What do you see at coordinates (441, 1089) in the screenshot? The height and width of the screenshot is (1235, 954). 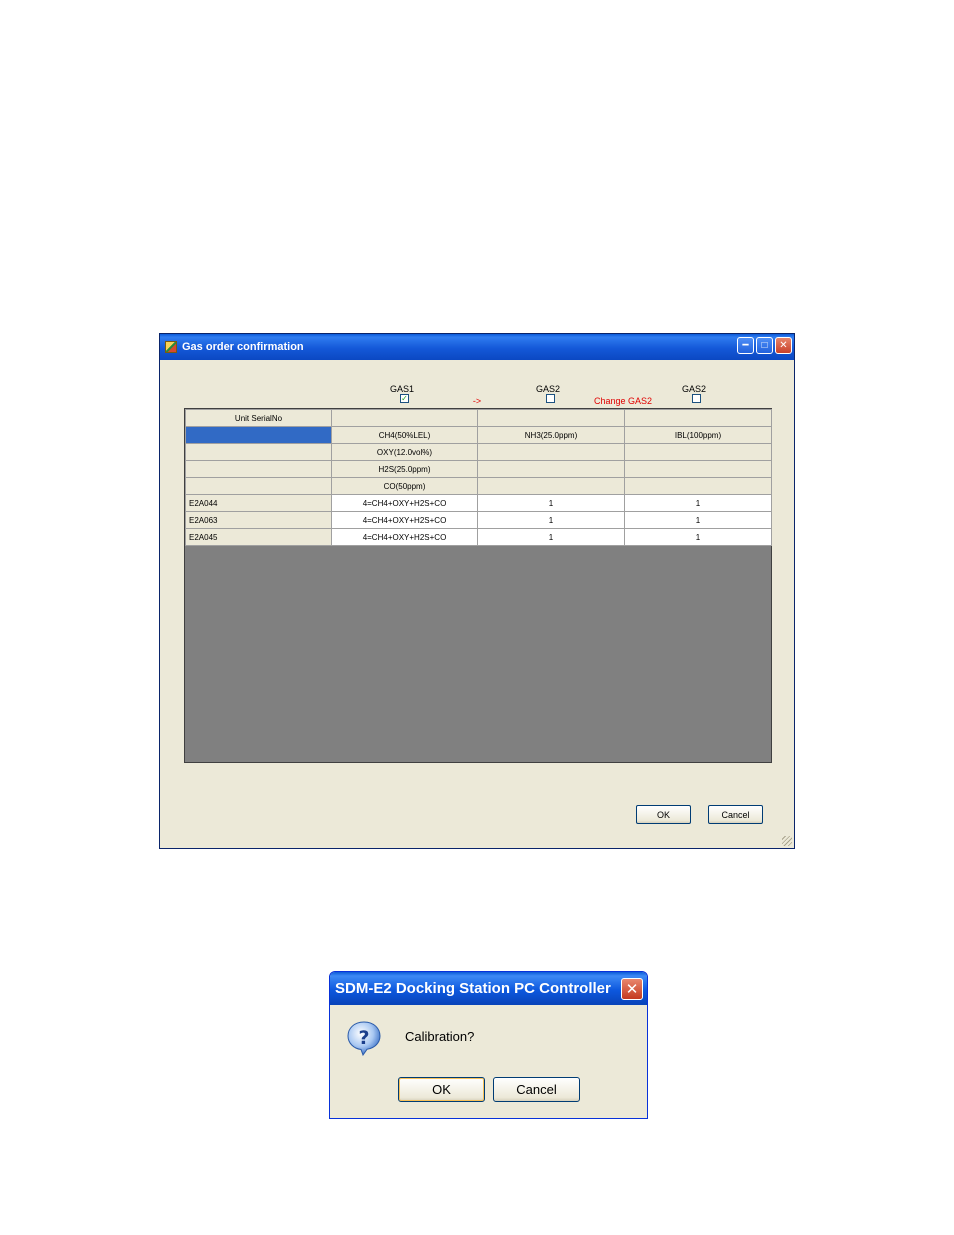 I see `dialog-ok-button: OK` at bounding box center [441, 1089].